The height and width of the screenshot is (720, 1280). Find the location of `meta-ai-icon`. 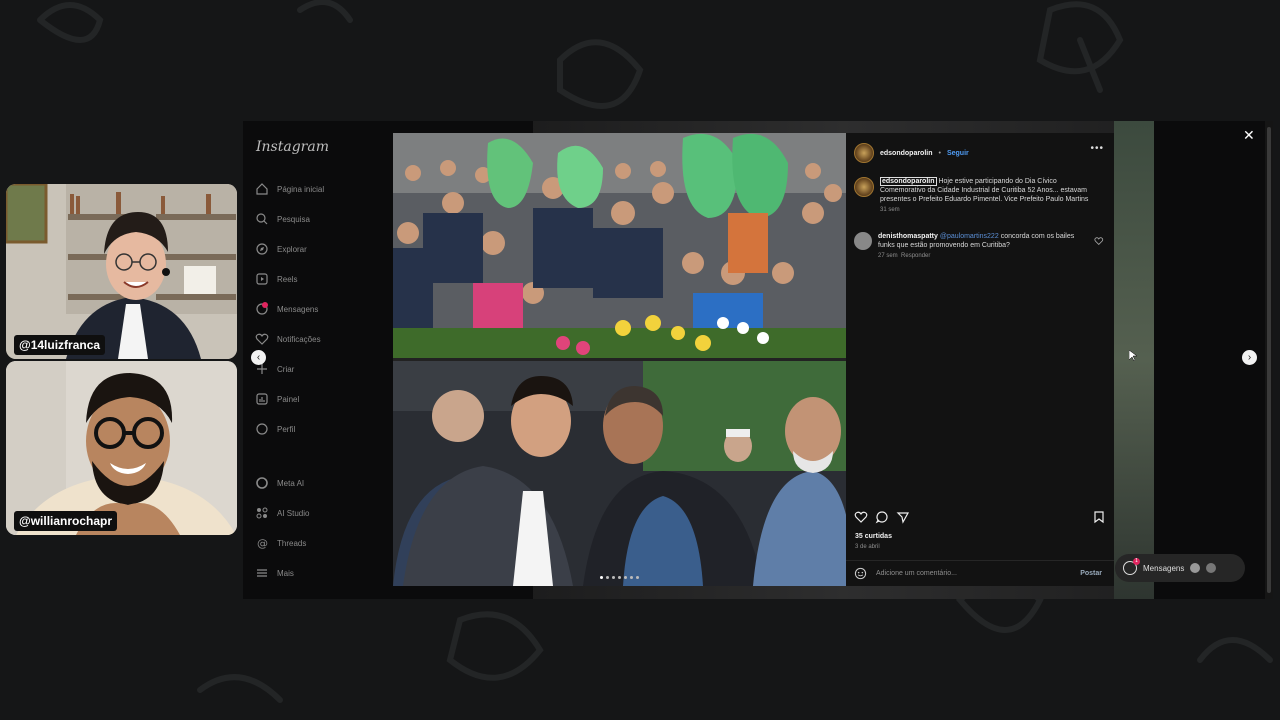

meta-ai-icon is located at coordinates (262, 483).